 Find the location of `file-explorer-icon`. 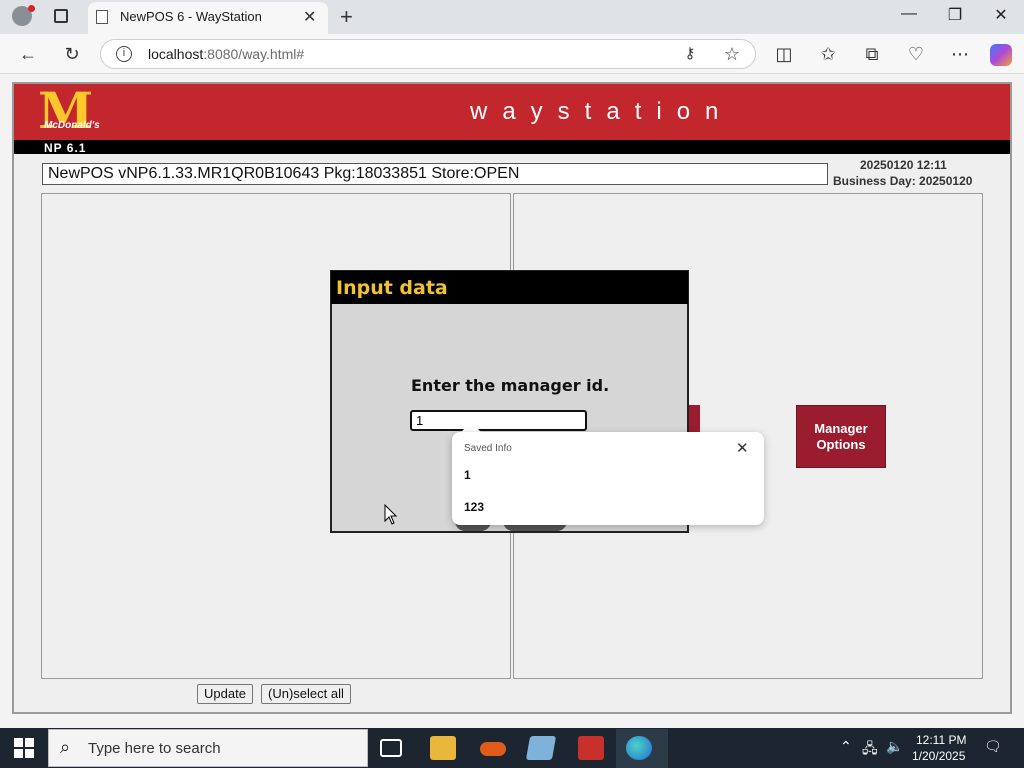

file-explorer-icon is located at coordinates (443, 748).